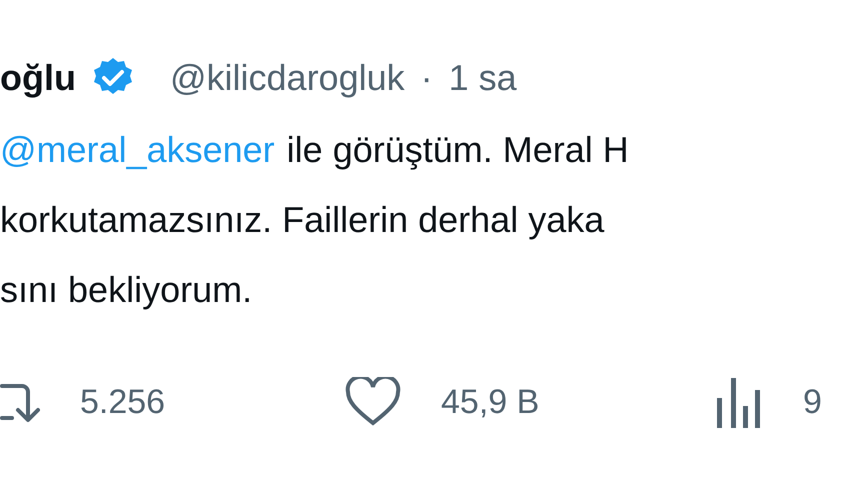 Image resolution: width=850 pixels, height=478 pixels. Describe the element at coordinates (287, 78) in the screenshot. I see `user-handle: @kilicdarogluk` at that location.